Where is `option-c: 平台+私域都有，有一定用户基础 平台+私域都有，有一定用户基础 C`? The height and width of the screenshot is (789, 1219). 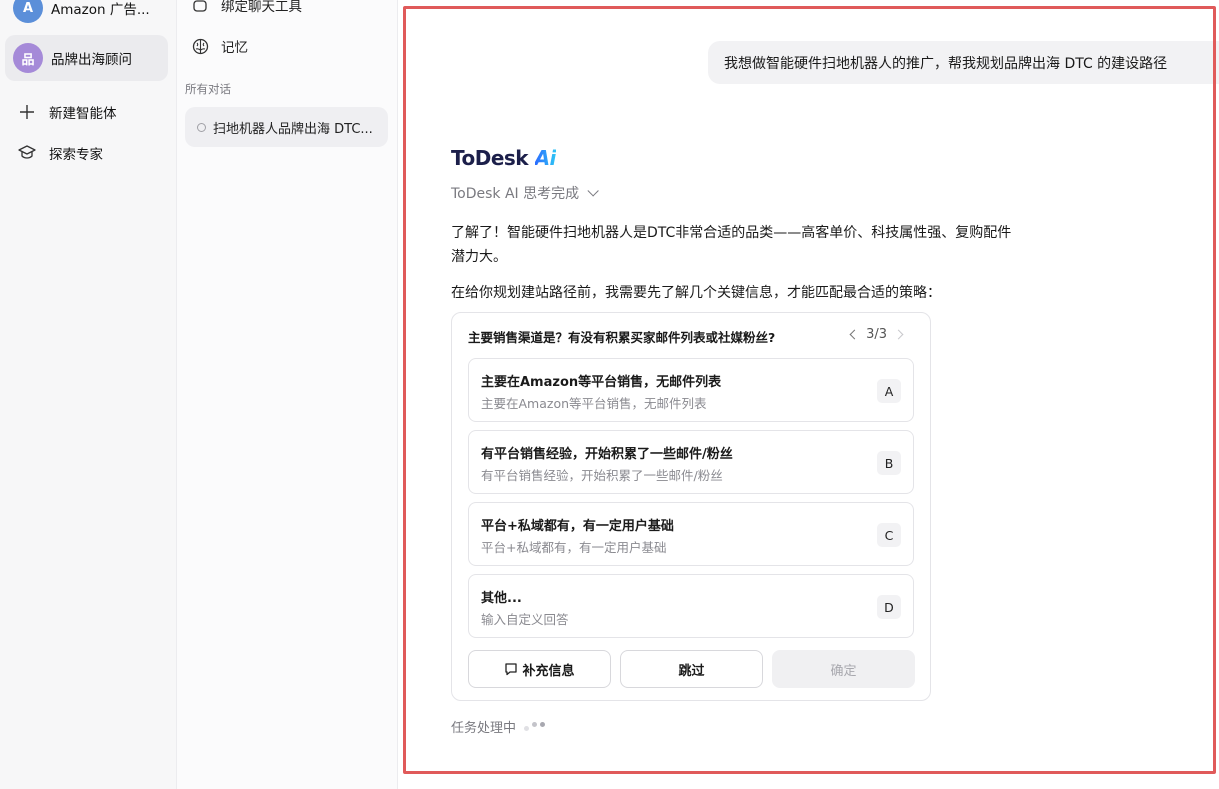
option-c: 平台+私域都有，有一定用户基础 平台+私域都有，有一定用户基础 C is located at coordinates (691, 534).